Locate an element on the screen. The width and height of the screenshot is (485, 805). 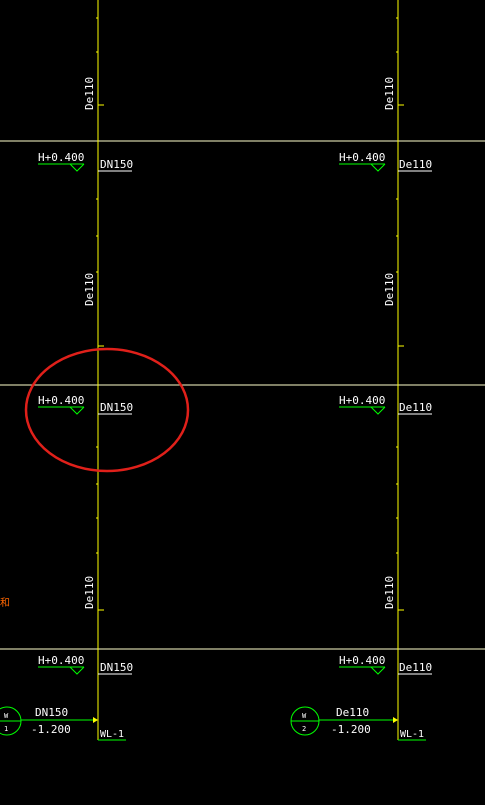
right-outlet-symbol-top: W is located at coordinates (304, 716).